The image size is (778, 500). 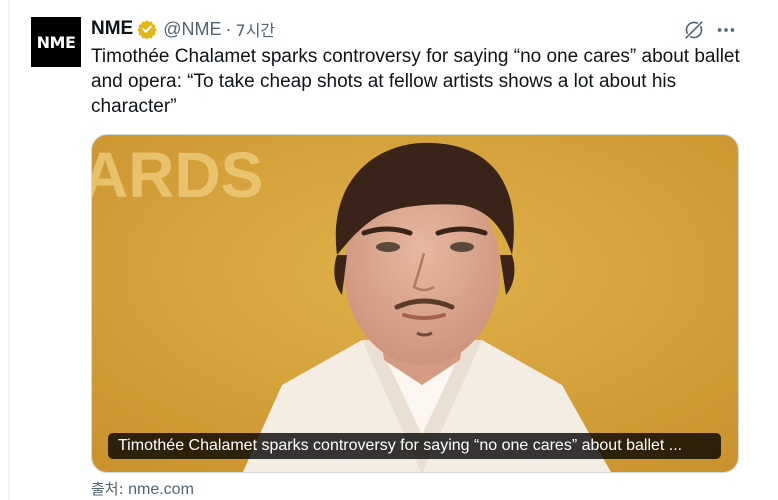 What do you see at coordinates (9, 250) in the screenshot?
I see `timeline-divider` at bounding box center [9, 250].